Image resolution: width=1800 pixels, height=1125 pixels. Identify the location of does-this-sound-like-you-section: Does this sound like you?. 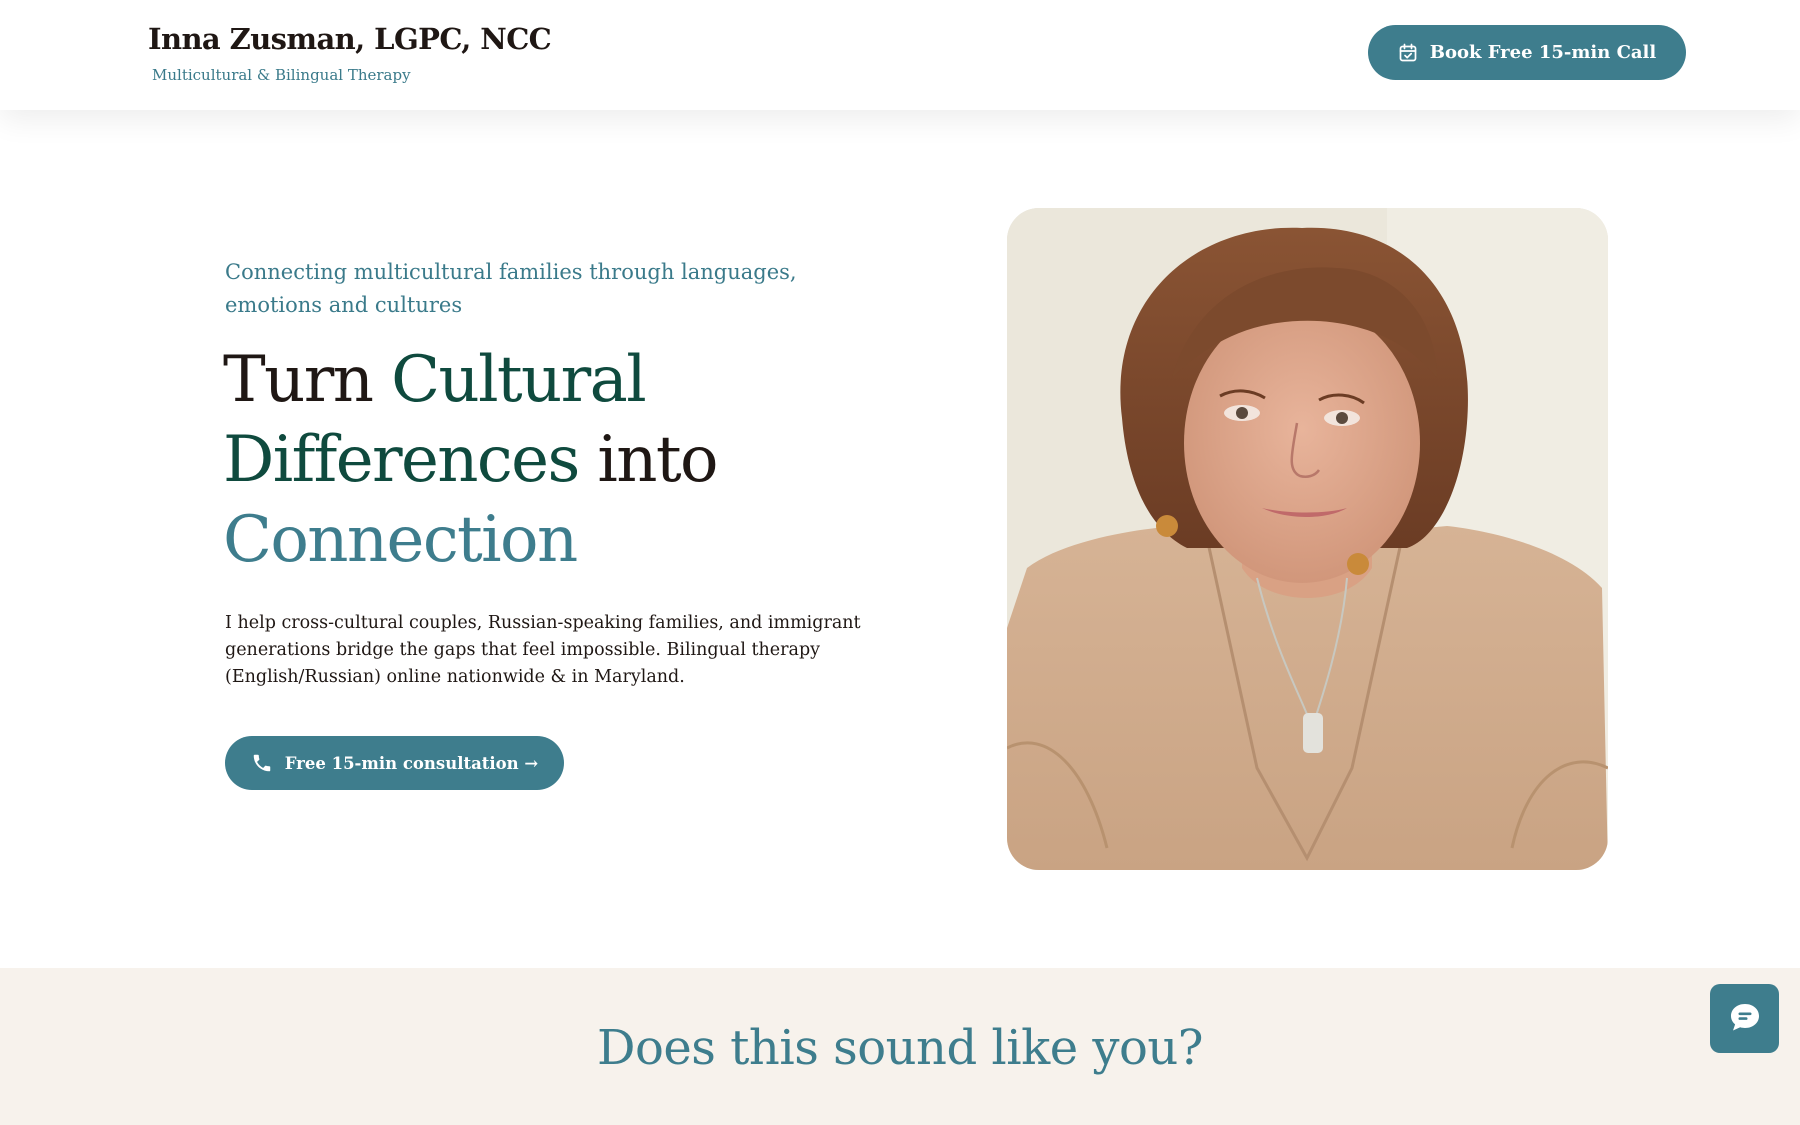
(900, 1046).